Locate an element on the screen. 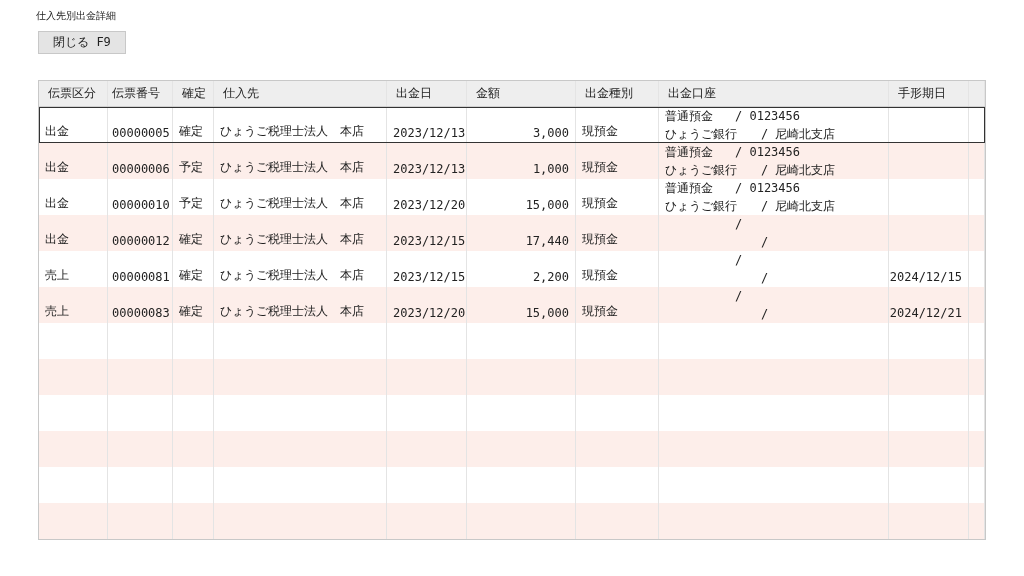 The image size is (1024, 576). column-header: 金額 is located at coordinates (521, 93).